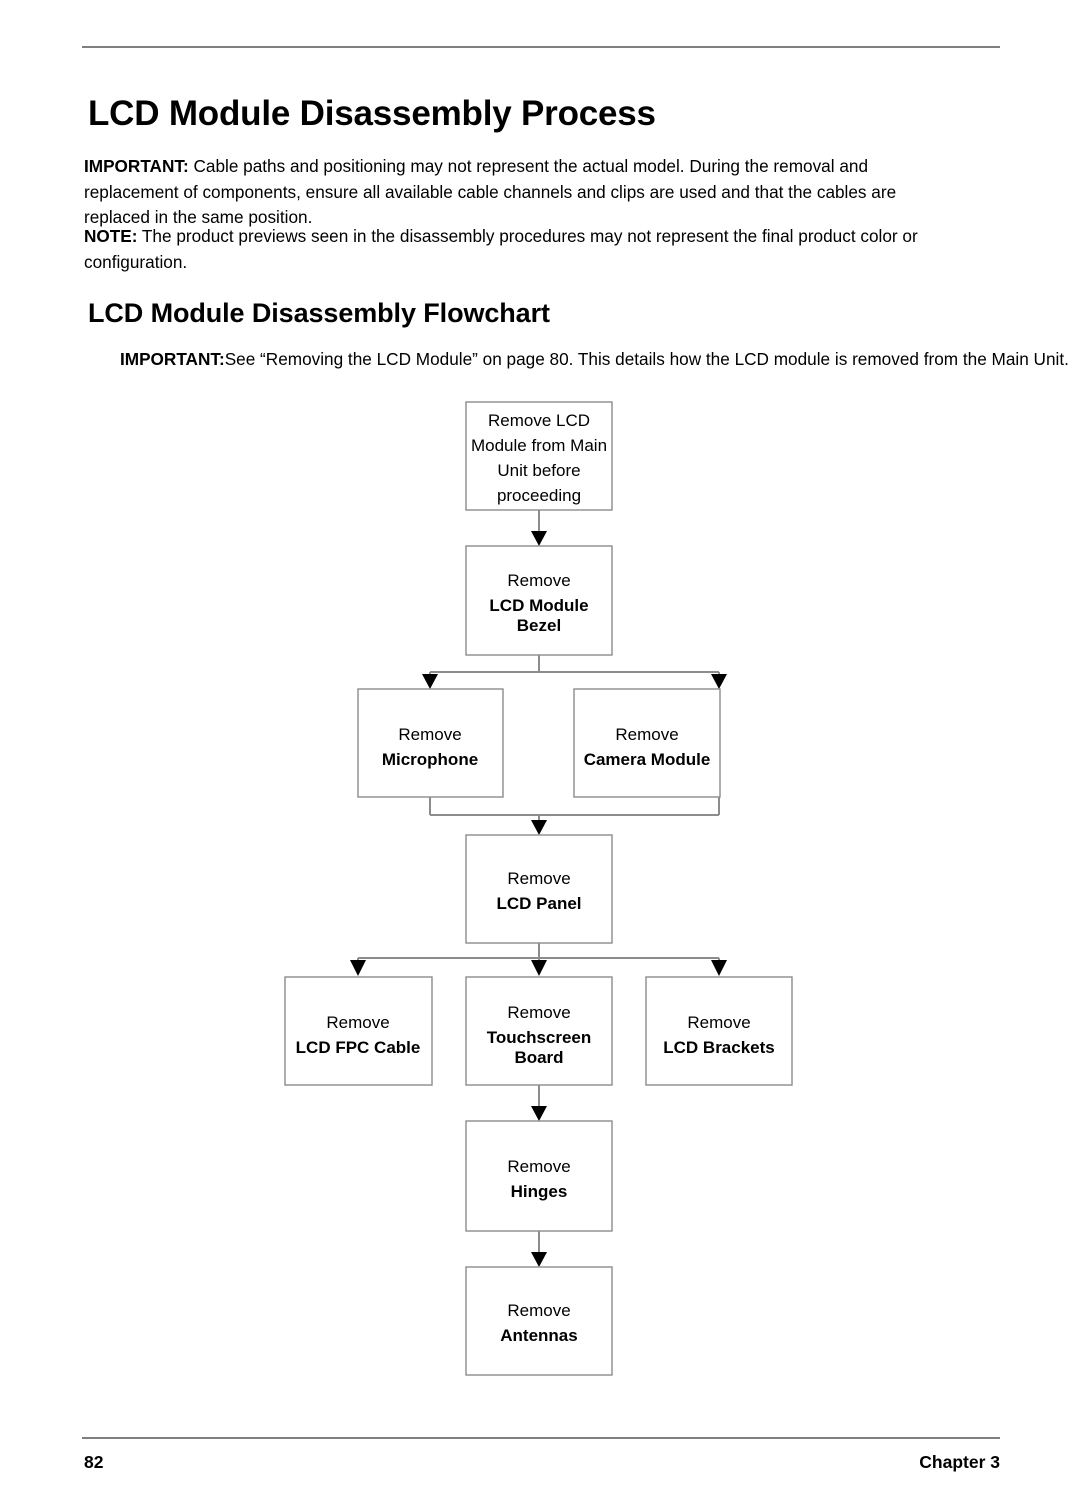 The height and width of the screenshot is (1512, 1080). Describe the element at coordinates (539, 420) in the screenshot. I see `flow-node-start-line-0: Remove LCD` at that location.